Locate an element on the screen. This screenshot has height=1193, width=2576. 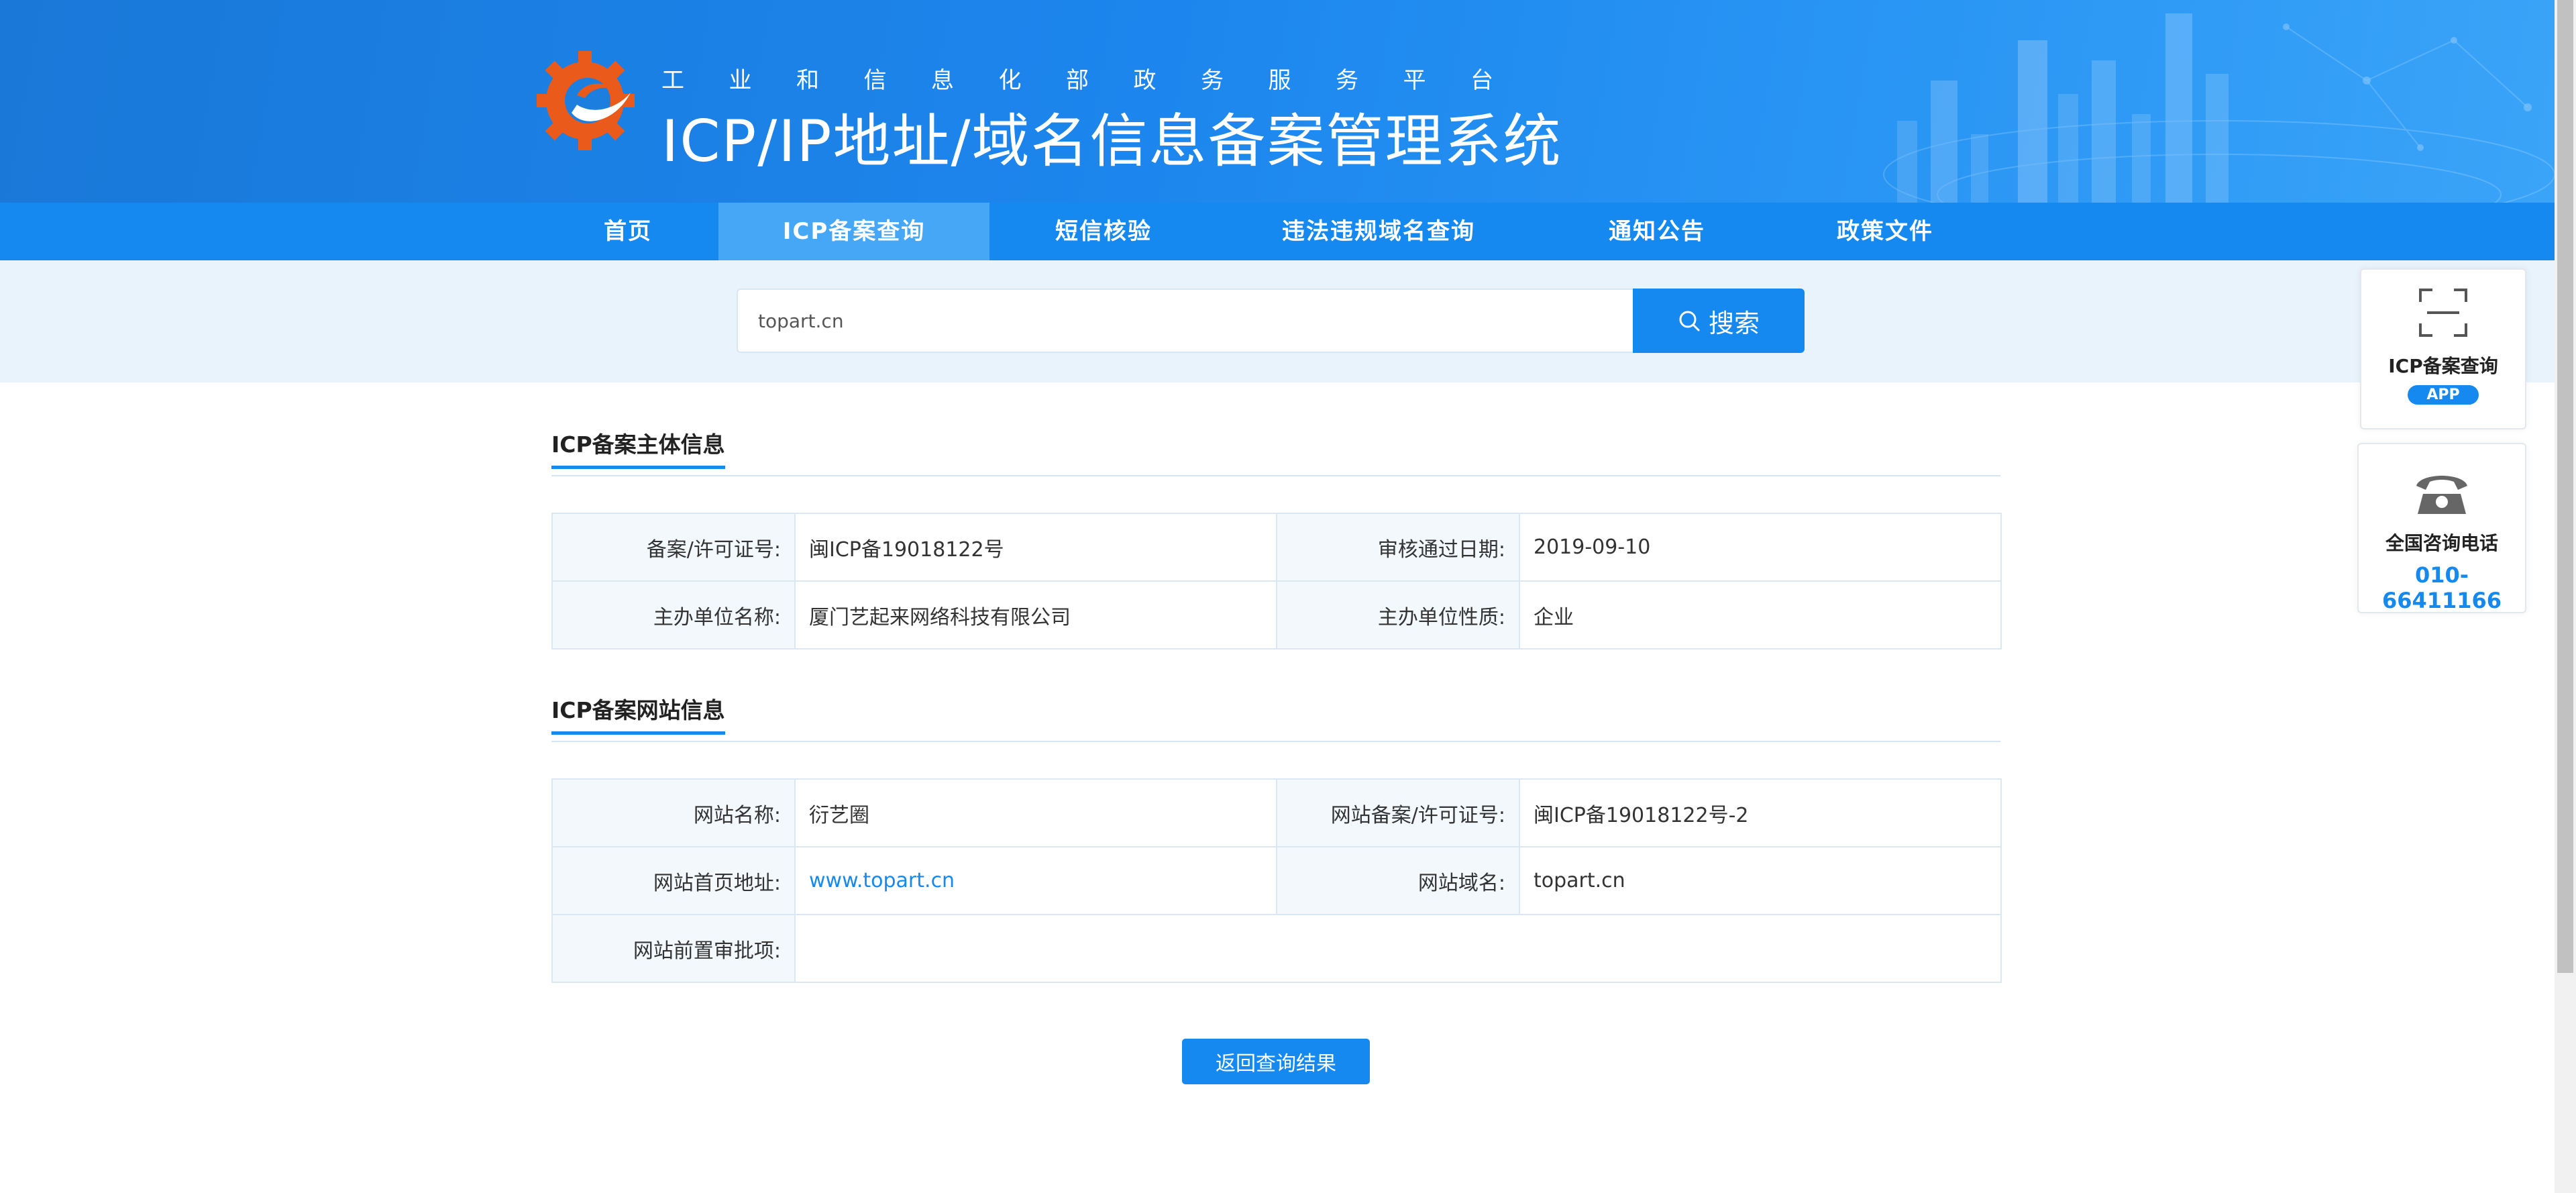
search-button: 搜索 is located at coordinates (1719, 321).